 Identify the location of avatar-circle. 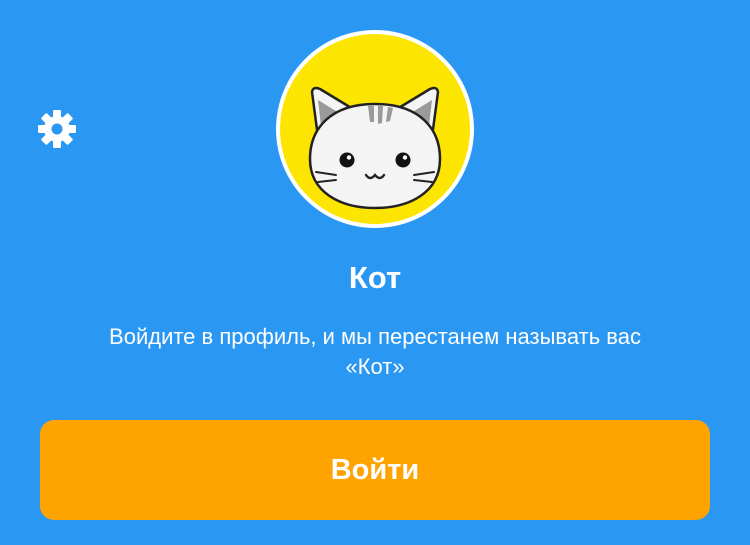
(375, 129).